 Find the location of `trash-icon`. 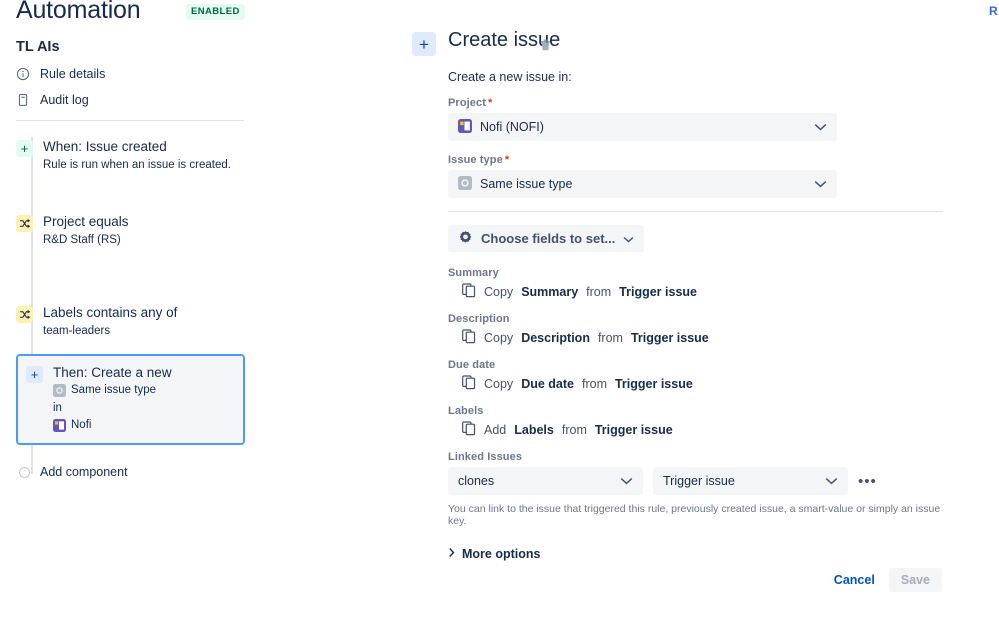

trash-icon is located at coordinates (545, 47).